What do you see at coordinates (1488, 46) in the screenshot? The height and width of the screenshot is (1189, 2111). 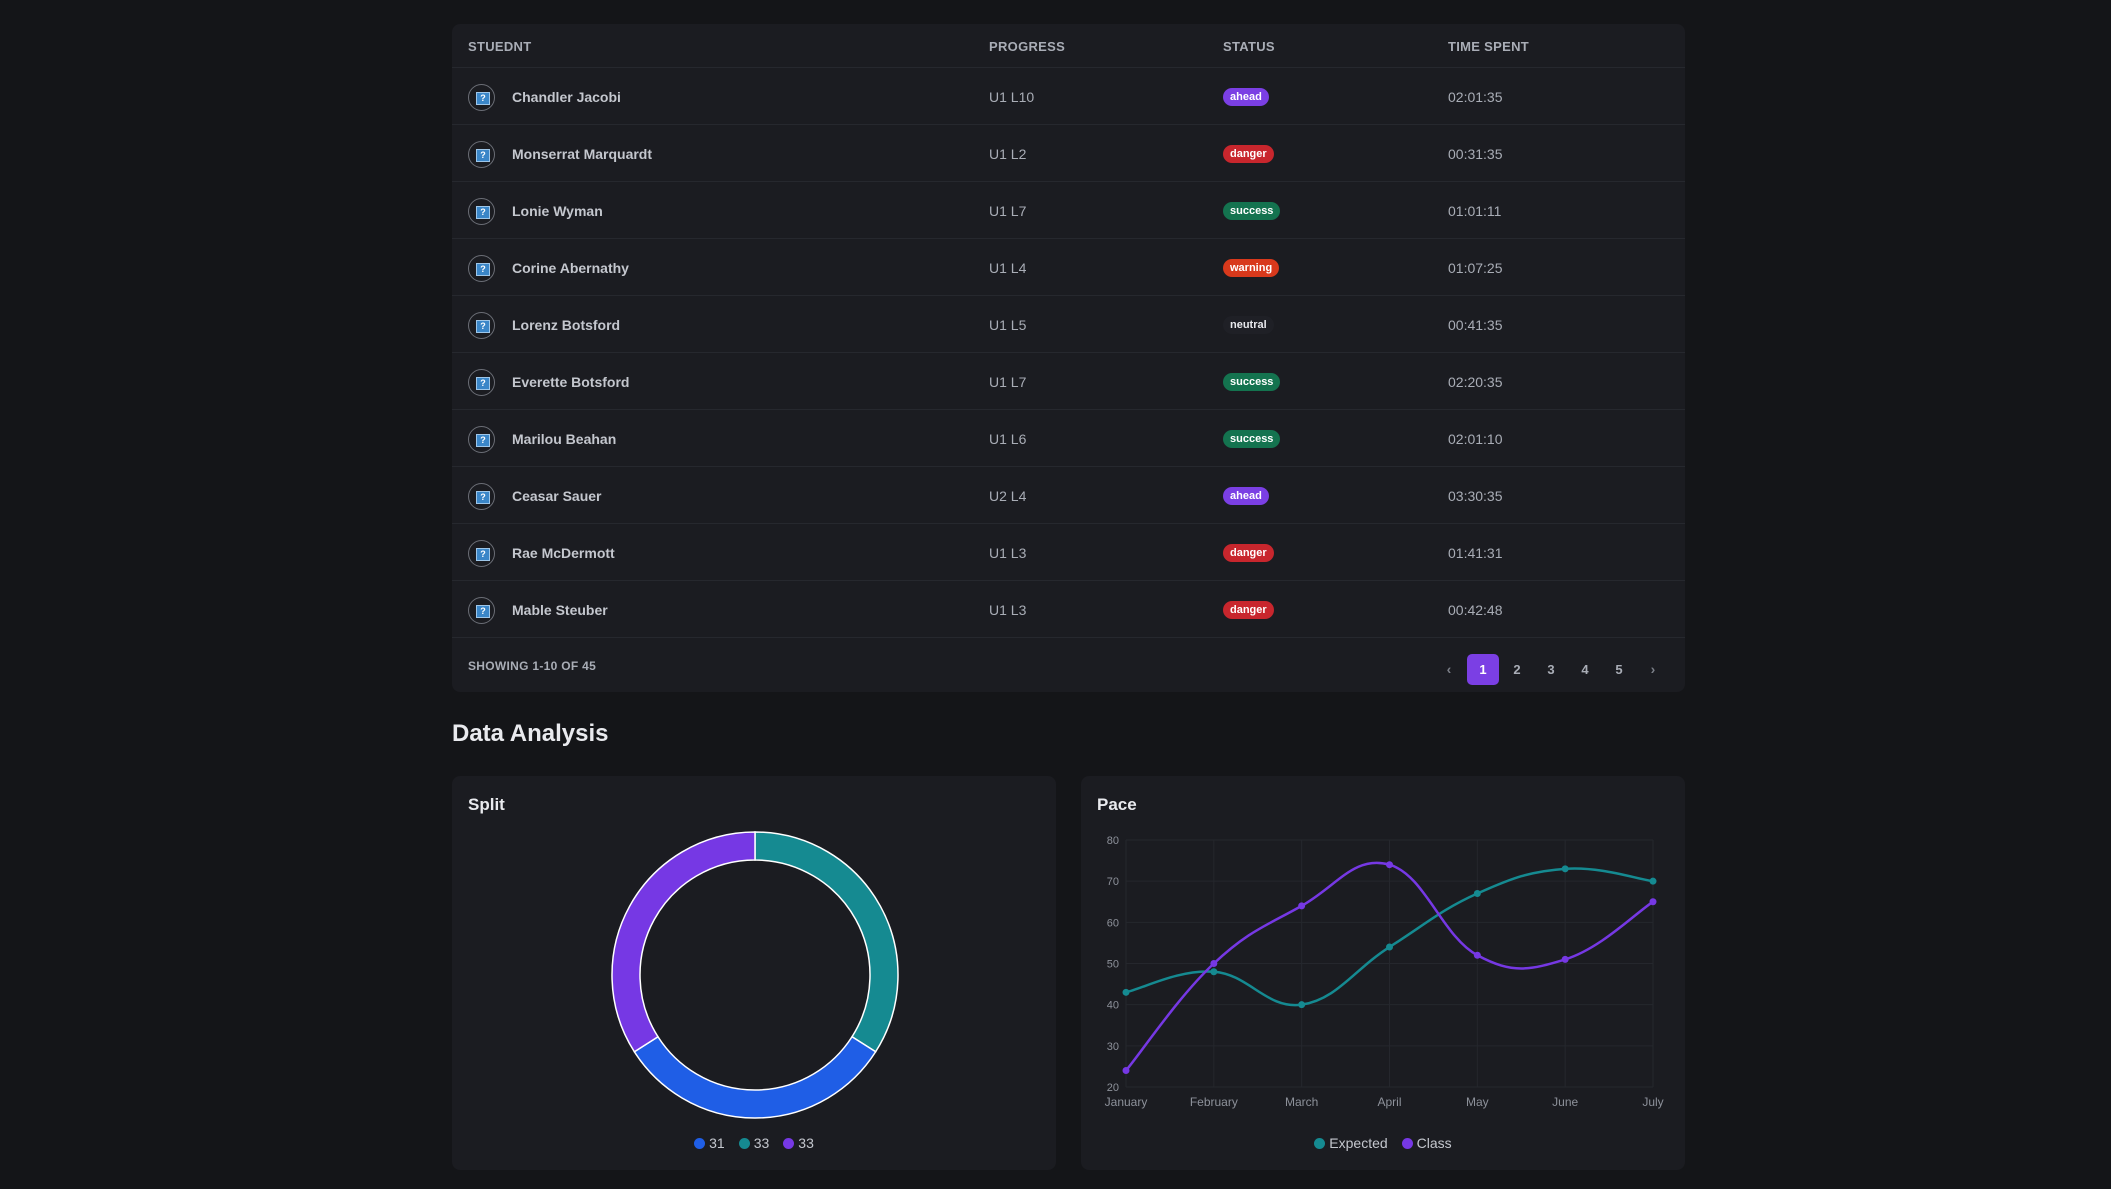 I see `header-time-spent: TIME SPENT` at bounding box center [1488, 46].